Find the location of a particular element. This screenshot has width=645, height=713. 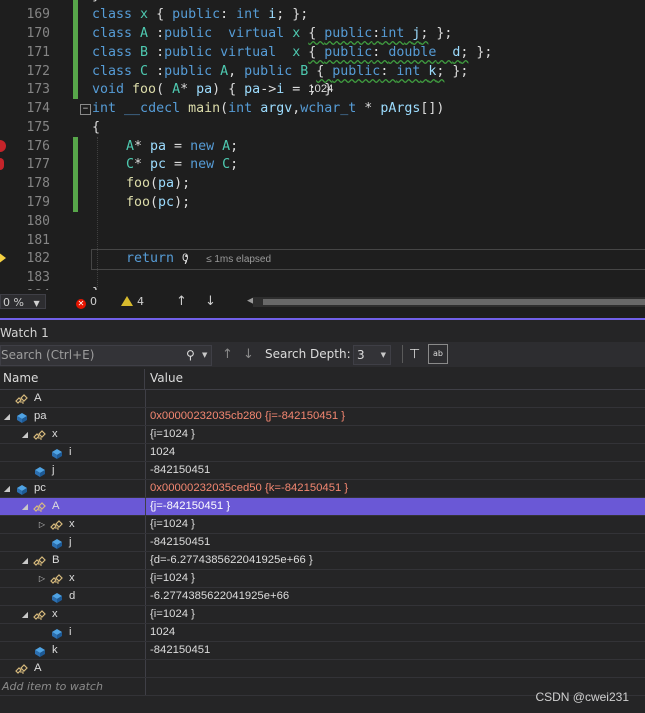

watch-name: d is located at coordinates (72, 596).